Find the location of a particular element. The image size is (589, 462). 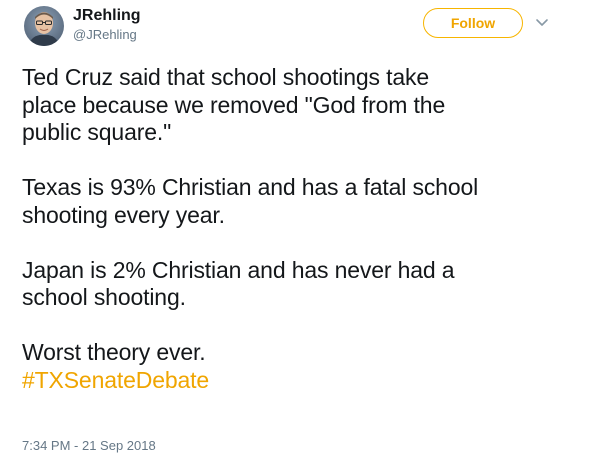

tweet-line: public square." is located at coordinates (97, 132).